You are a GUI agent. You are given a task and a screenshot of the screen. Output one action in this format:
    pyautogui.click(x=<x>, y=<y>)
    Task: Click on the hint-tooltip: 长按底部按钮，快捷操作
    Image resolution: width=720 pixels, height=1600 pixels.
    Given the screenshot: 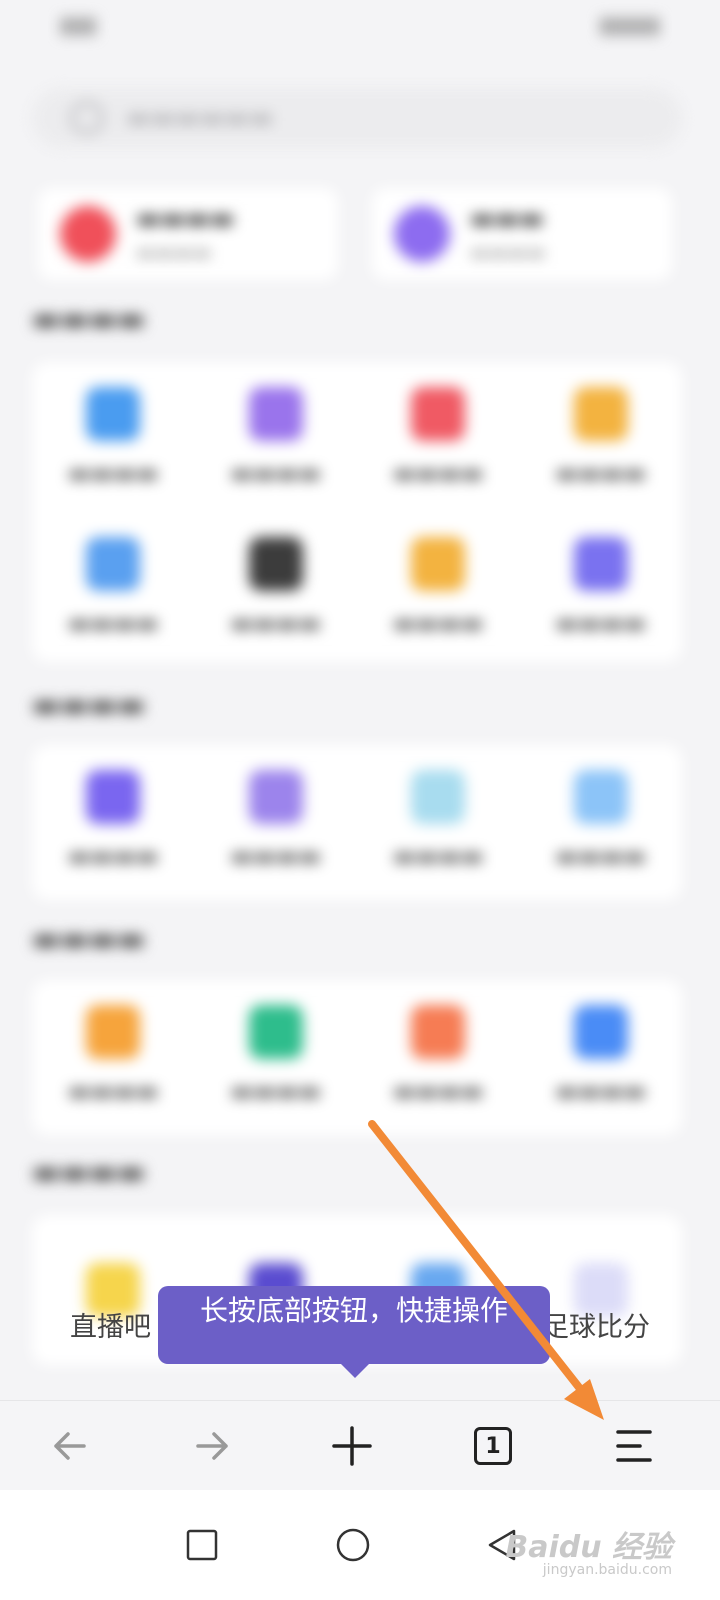 What is the action you would take?
    pyautogui.click(x=354, y=1332)
    